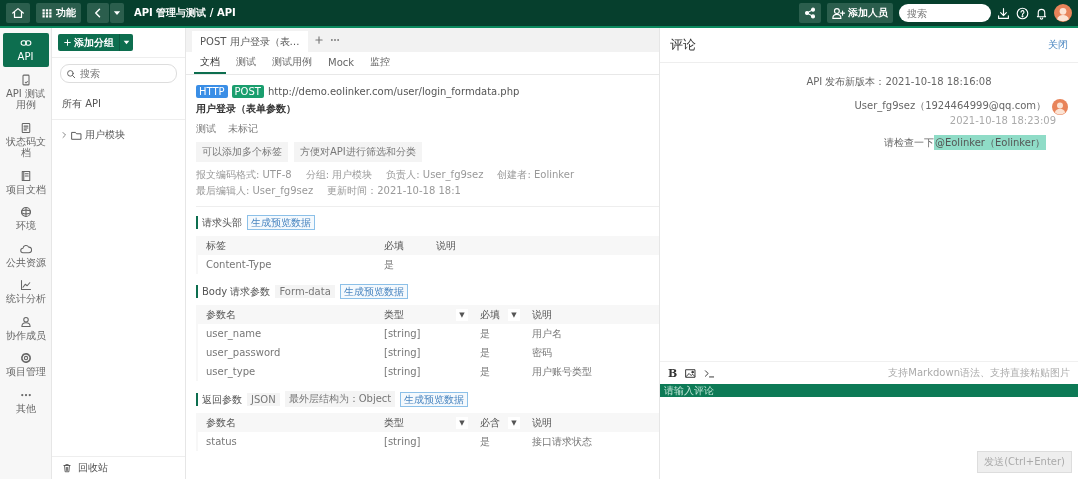  What do you see at coordinates (562, 441) in the screenshot?
I see `table-cell-text: 接口请求状态` at bounding box center [562, 441].